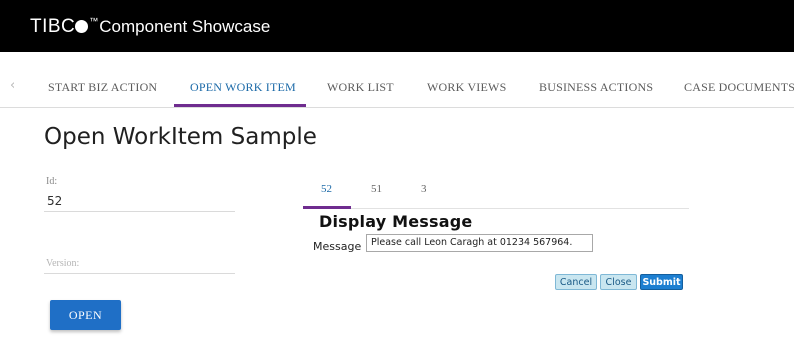 The image size is (794, 358). I want to click on brand-trademark: ™, so click(94, 21).